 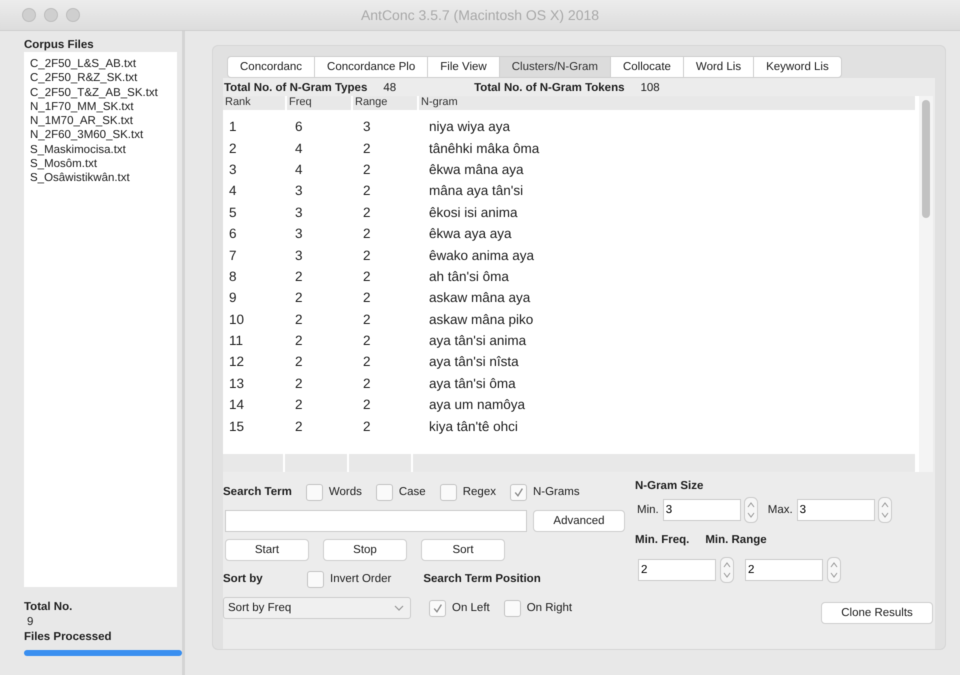 I want to click on zoom-button, so click(x=73, y=15).